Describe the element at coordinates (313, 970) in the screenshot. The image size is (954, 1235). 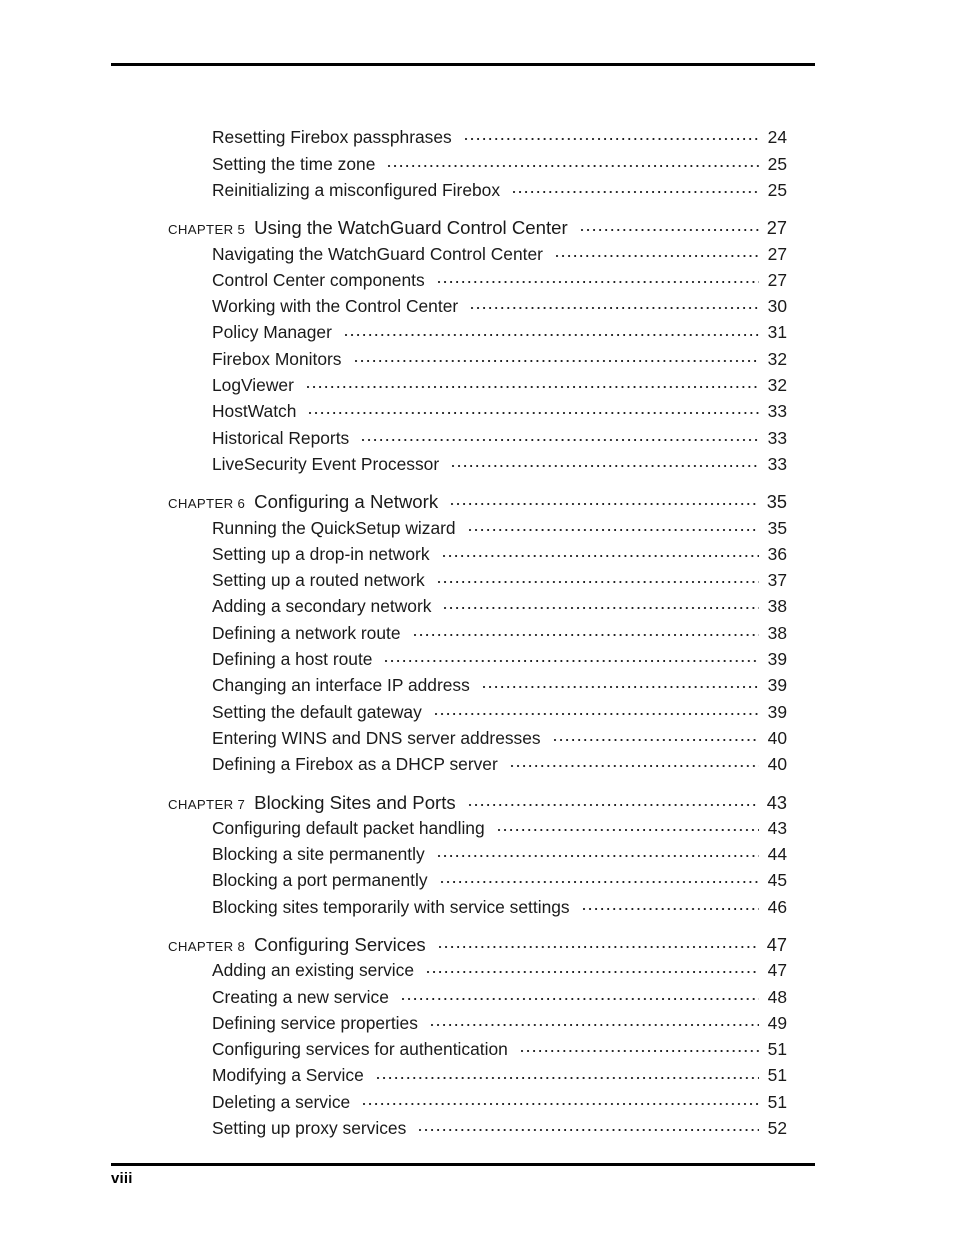
I see `toc-entry-title: Adding an existing service` at that location.